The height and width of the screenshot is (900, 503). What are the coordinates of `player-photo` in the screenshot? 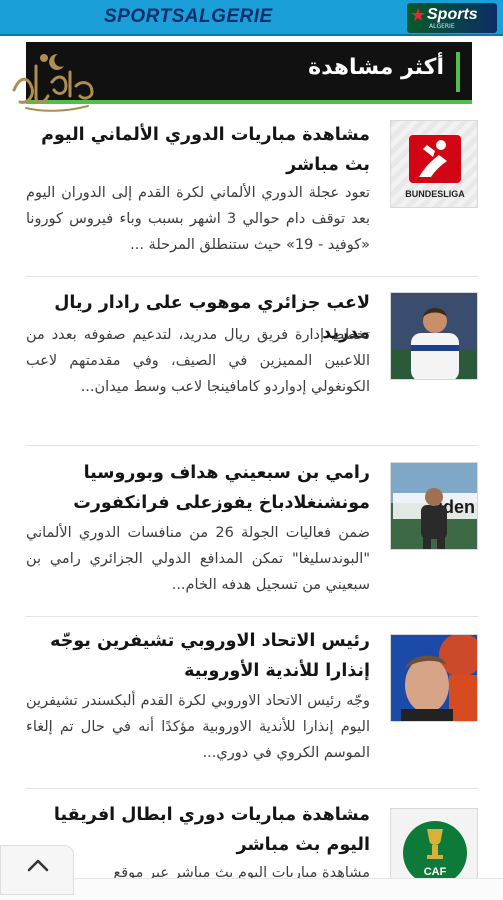 It's located at (434, 336).